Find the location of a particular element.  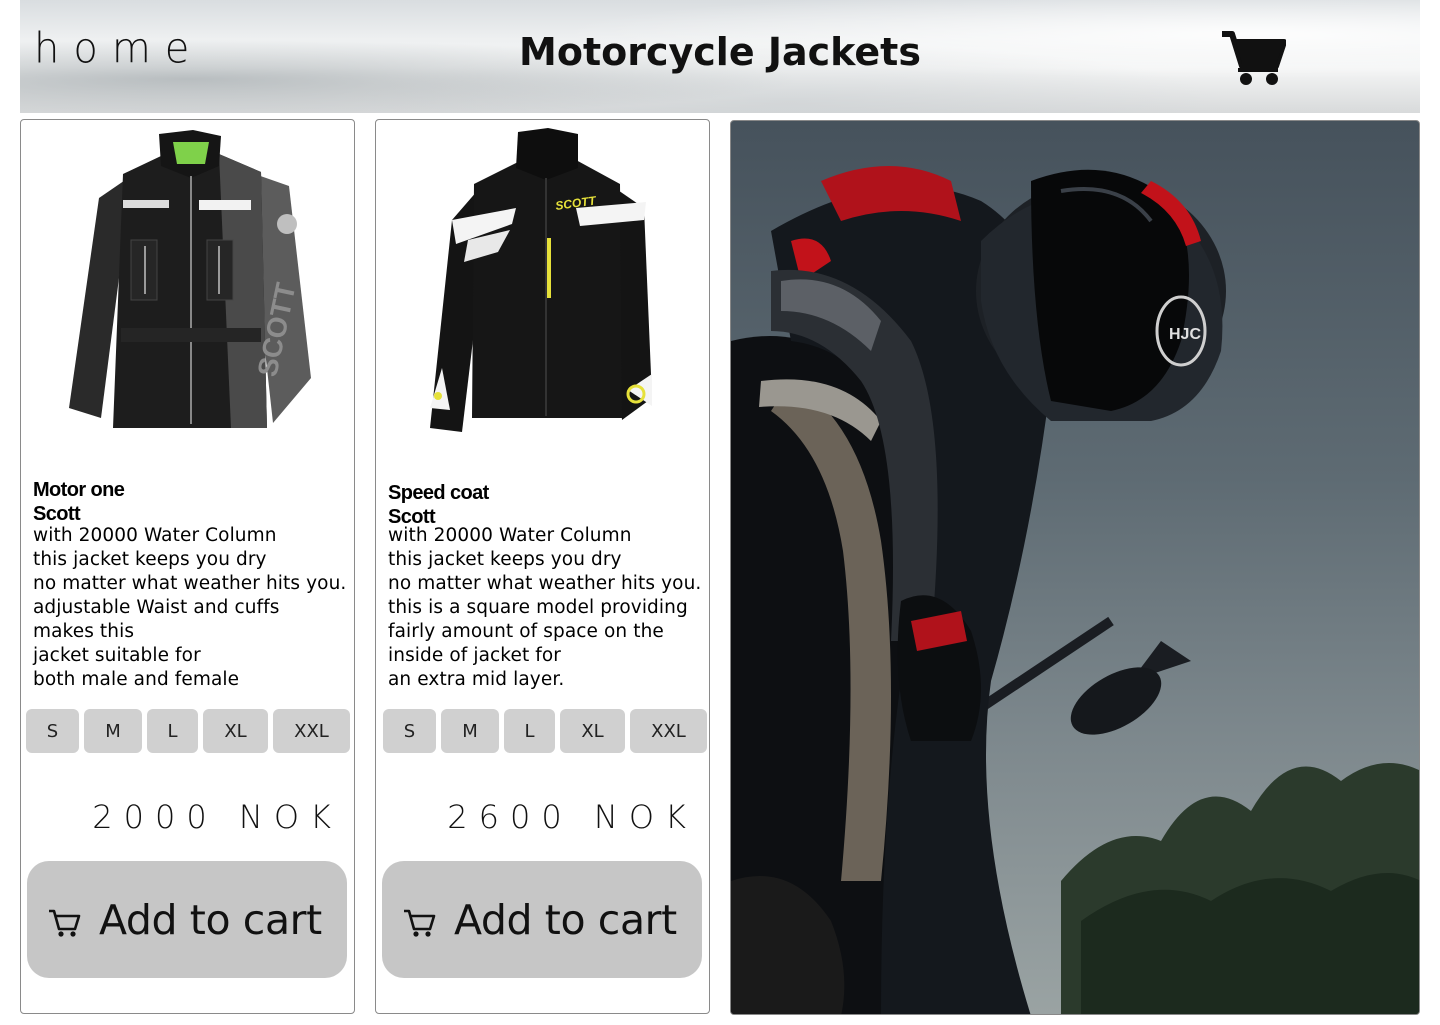

description-line: inside of jacket for is located at coordinates (475, 655).